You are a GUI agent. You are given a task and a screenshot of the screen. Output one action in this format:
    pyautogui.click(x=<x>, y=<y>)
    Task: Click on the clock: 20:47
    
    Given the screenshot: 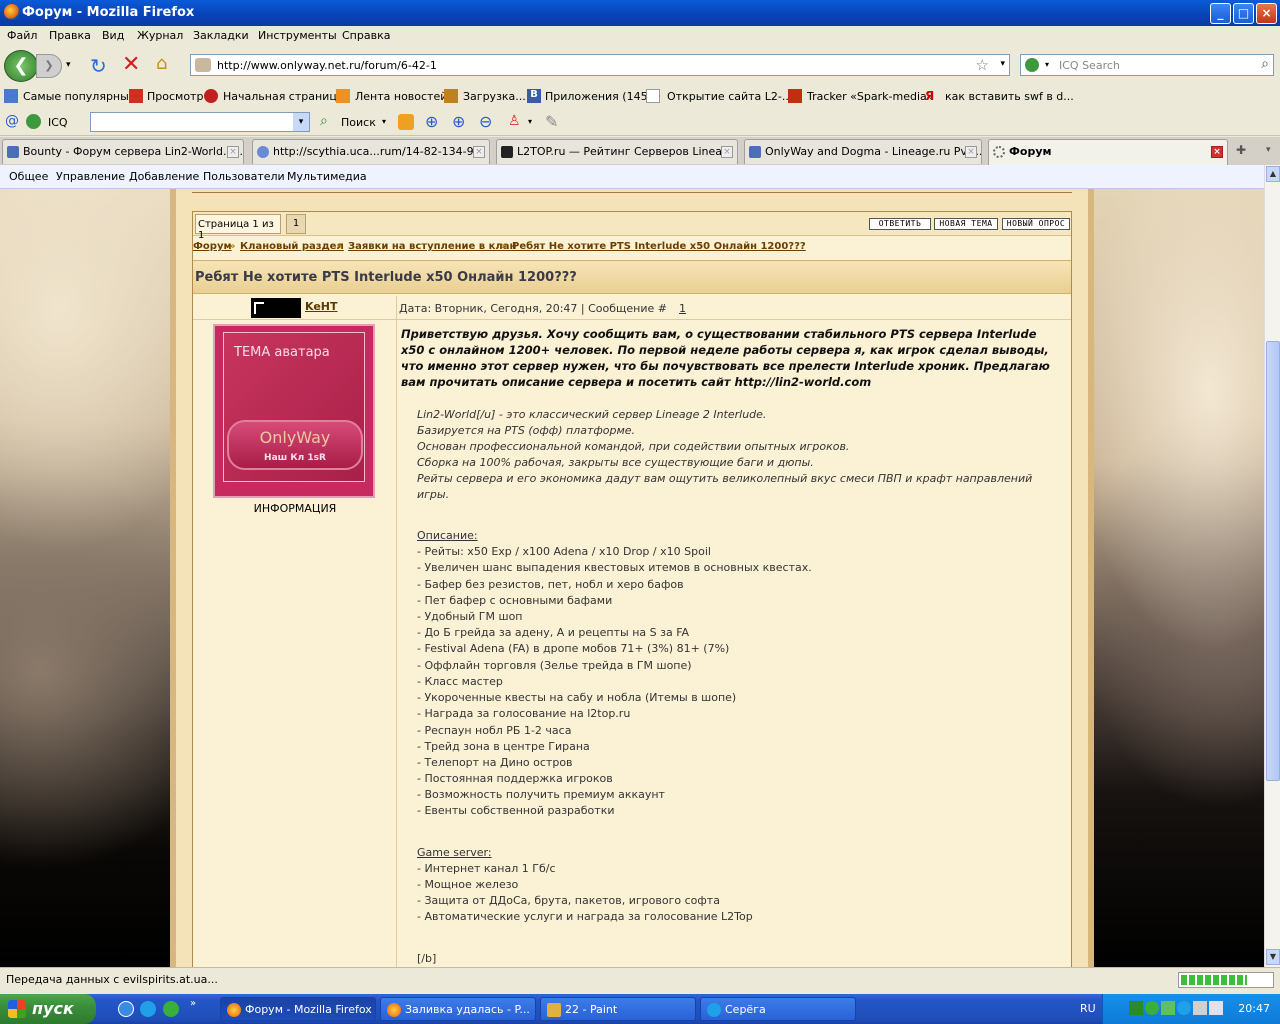 What is the action you would take?
    pyautogui.click(x=1254, y=1008)
    